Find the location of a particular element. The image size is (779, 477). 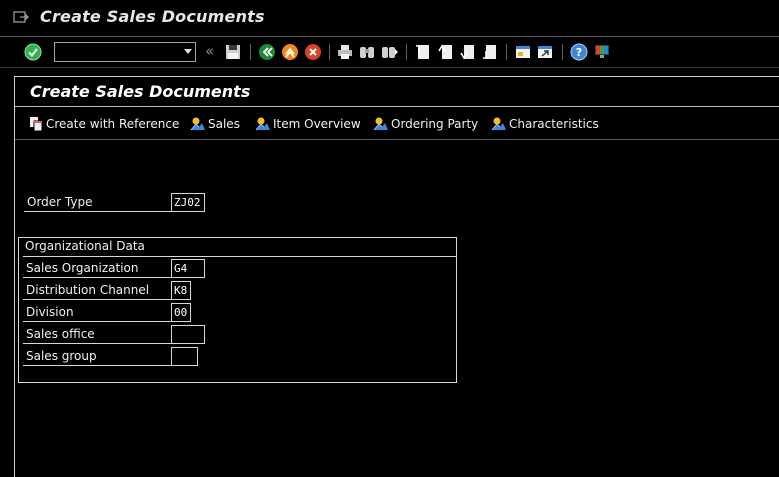

item-overview-button: Item Overview is located at coordinates (308, 124).